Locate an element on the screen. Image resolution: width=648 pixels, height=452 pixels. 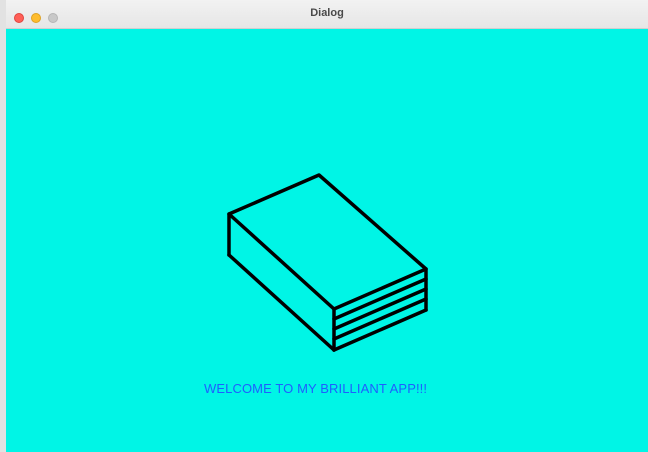
window-title: Dialog is located at coordinates (327, 13).